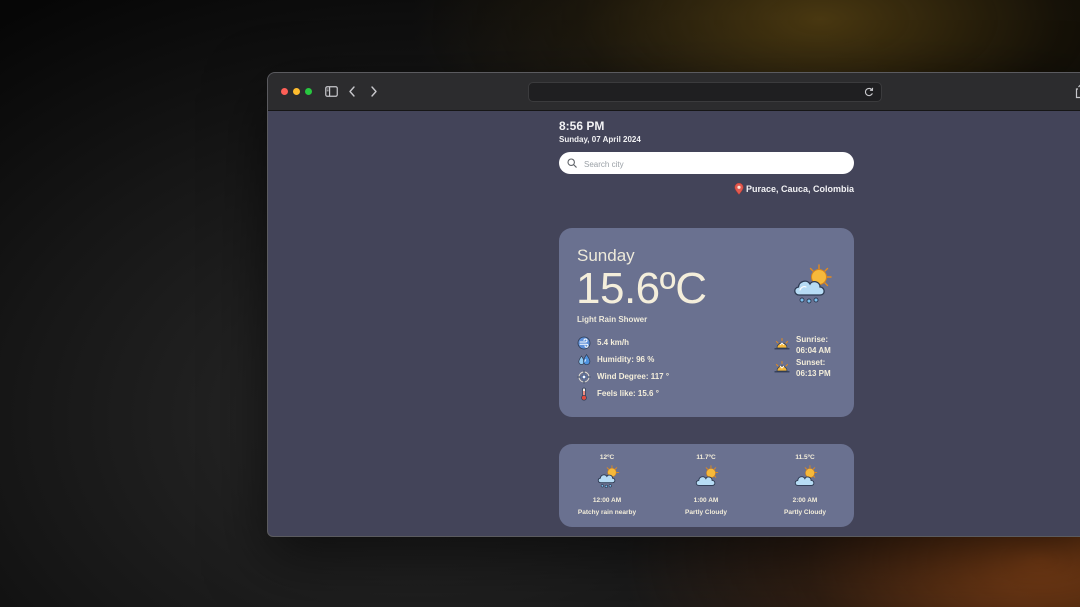  What do you see at coordinates (782, 344) in the screenshot?
I see `sunrise-icon` at bounding box center [782, 344].